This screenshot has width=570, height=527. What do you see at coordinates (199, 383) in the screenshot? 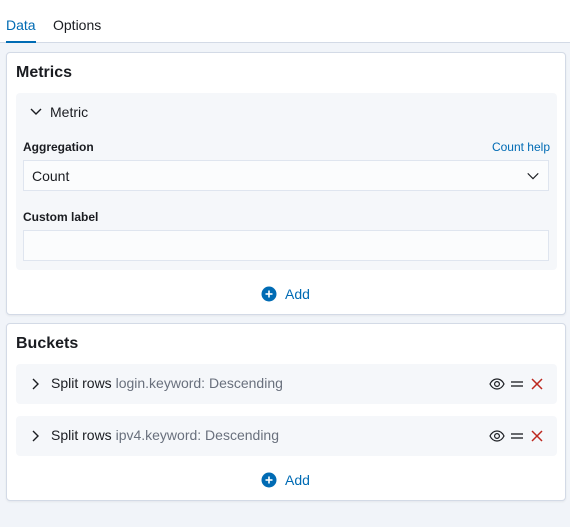
I see `bucket-description: login.keyword: Descending` at bounding box center [199, 383].